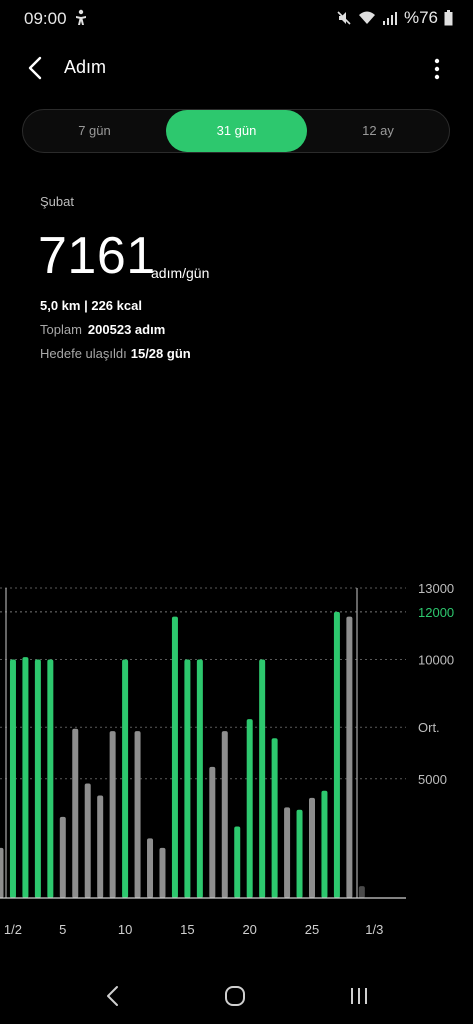  What do you see at coordinates (436, 660) in the screenshot?
I see `y-tick-label: 10000` at bounding box center [436, 660].